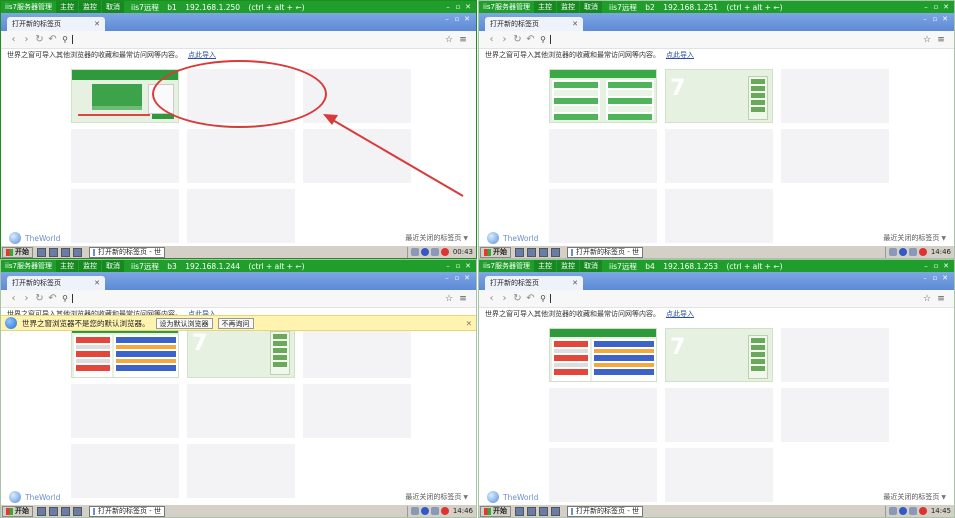 The height and width of the screenshot is (518, 955). What do you see at coordinates (534, 283) in the screenshot?
I see `tab-new-tab: 打开新的标签页 ✕` at bounding box center [534, 283].